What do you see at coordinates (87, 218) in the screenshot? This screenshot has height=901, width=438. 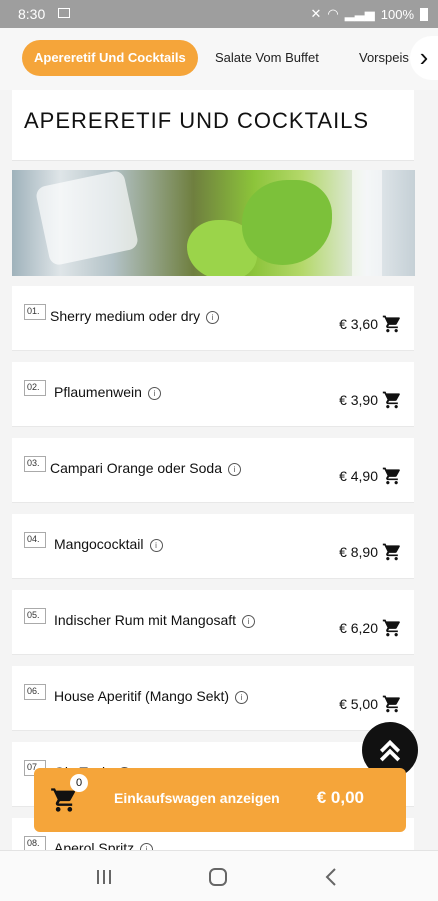 I see `banner-ice` at bounding box center [87, 218].